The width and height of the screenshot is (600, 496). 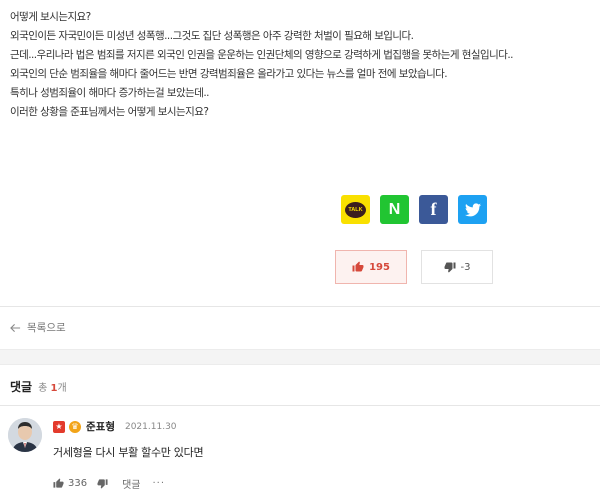 What do you see at coordinates (150, 426) in the screenshot?
I see `comment-date: 2021.11.30` at bounding box center [150, 426].